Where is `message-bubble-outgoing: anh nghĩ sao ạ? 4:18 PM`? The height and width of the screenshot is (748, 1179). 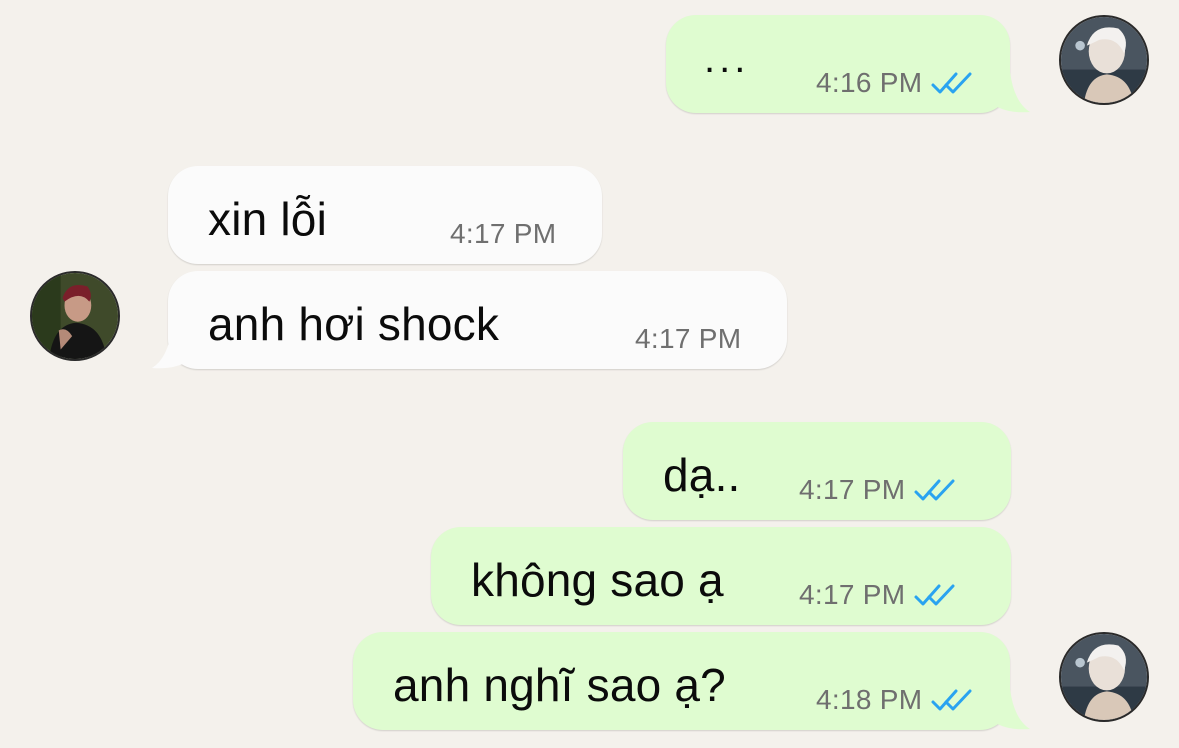
message-bubble-outgoing: anh nghĩ sao ạ? 4:18 PM is located at coordinates (681, 681).